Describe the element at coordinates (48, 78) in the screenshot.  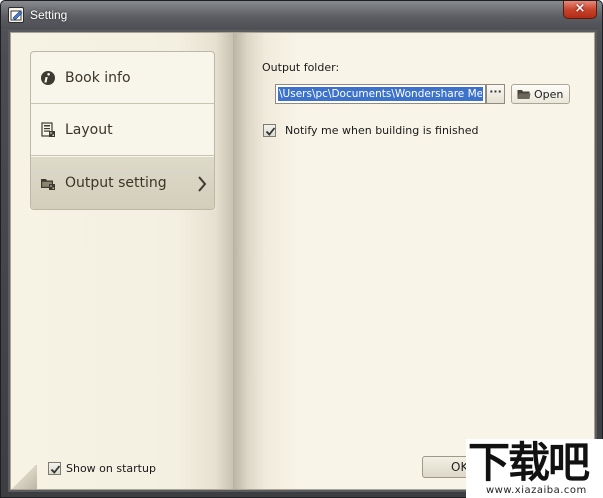
I see `info-icon` at that location.